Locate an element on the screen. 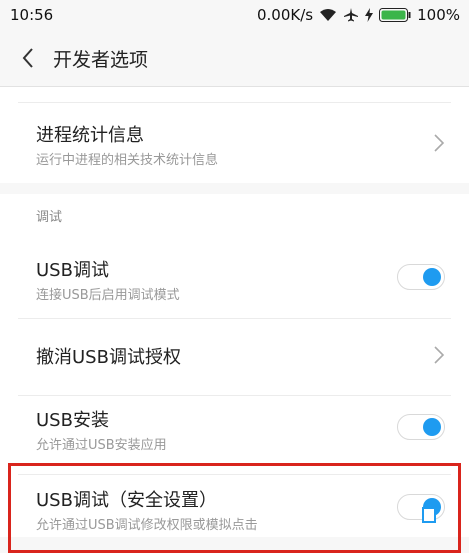 This screenshot has height=553, width=469. revoke-usb-title: 撤消USB调试授权 is located at coordinates (108, 357).